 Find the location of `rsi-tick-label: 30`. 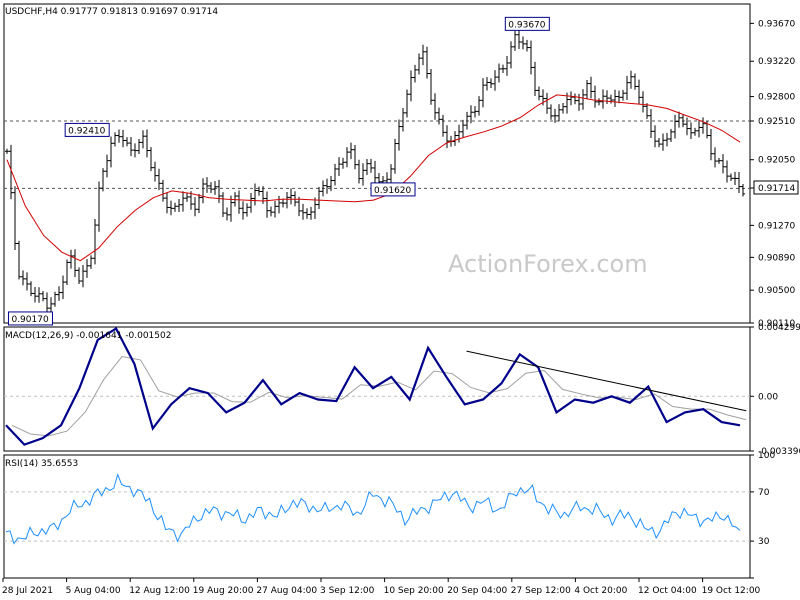

rsi-tick-label: 30 is located at coordinates (764, 542).